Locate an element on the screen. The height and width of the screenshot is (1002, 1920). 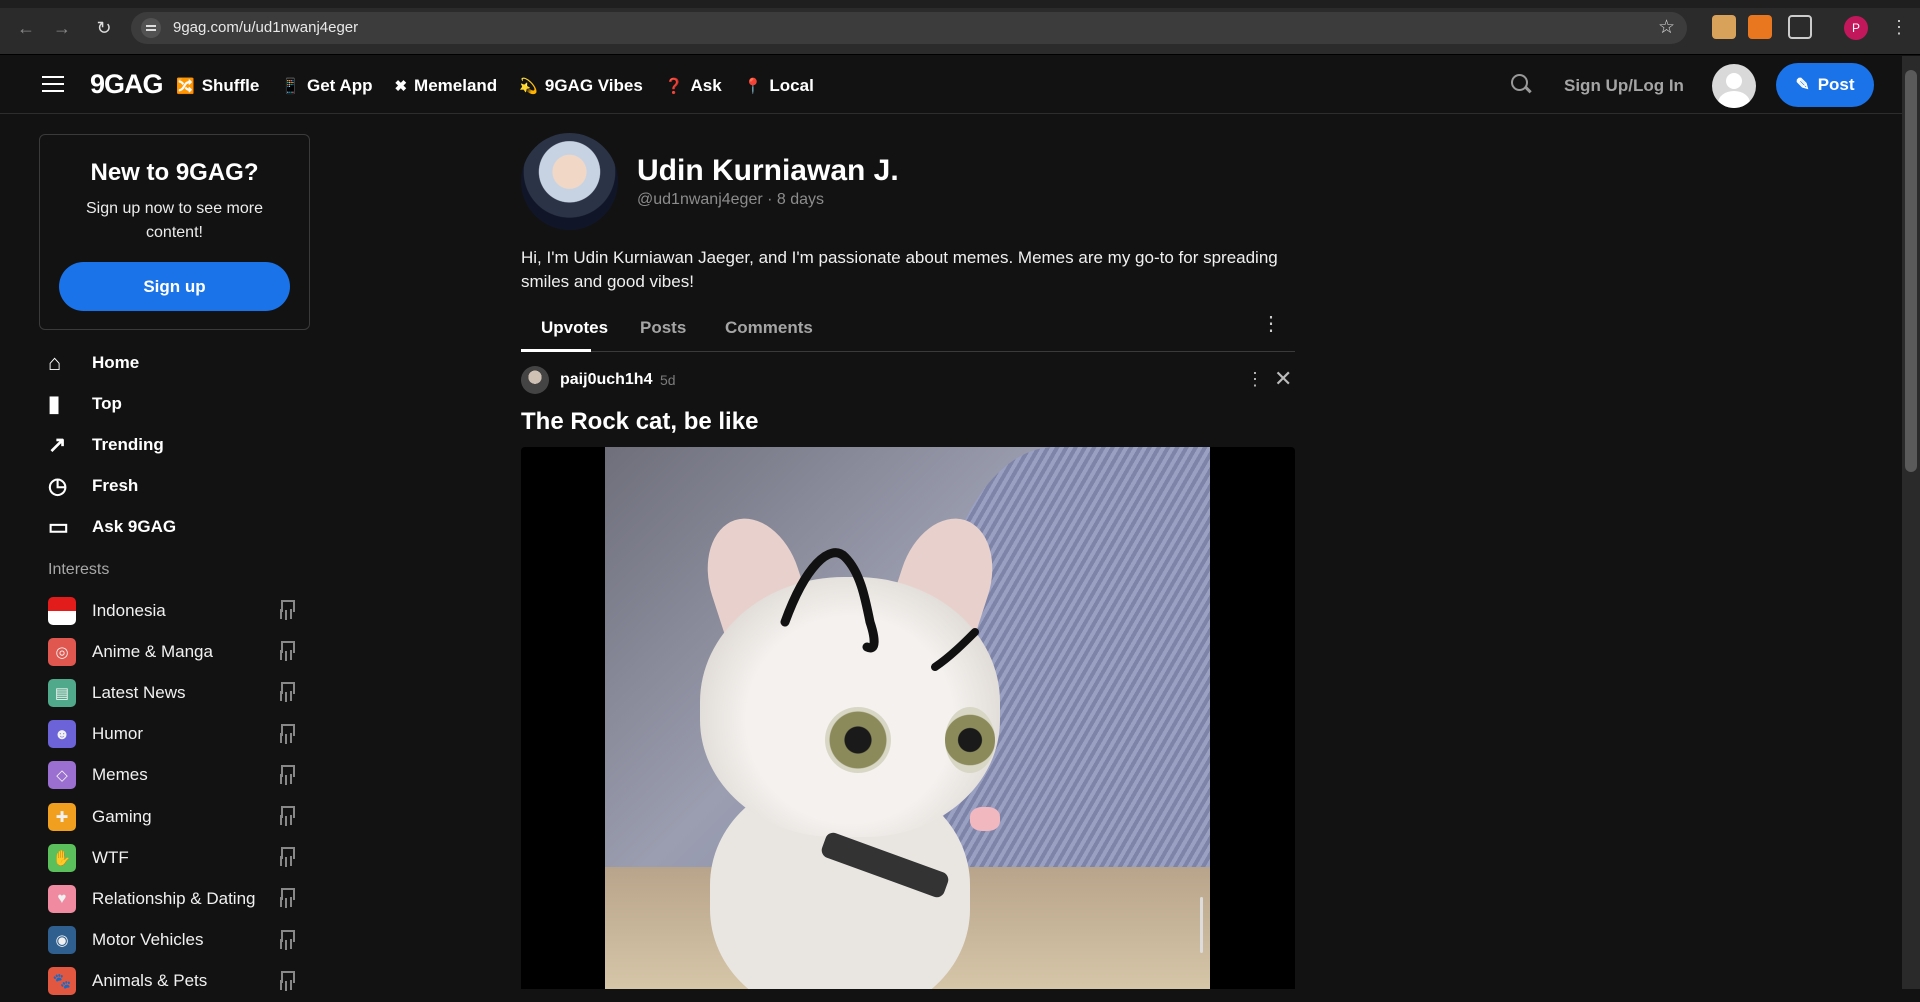
interest-label: Humor is located at coordinates (118, 734).